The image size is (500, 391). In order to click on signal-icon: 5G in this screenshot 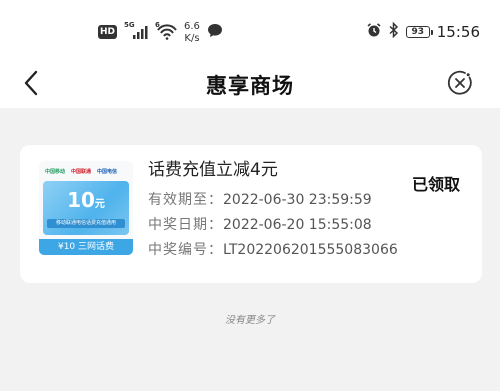, I will do `click(136, 30)`.